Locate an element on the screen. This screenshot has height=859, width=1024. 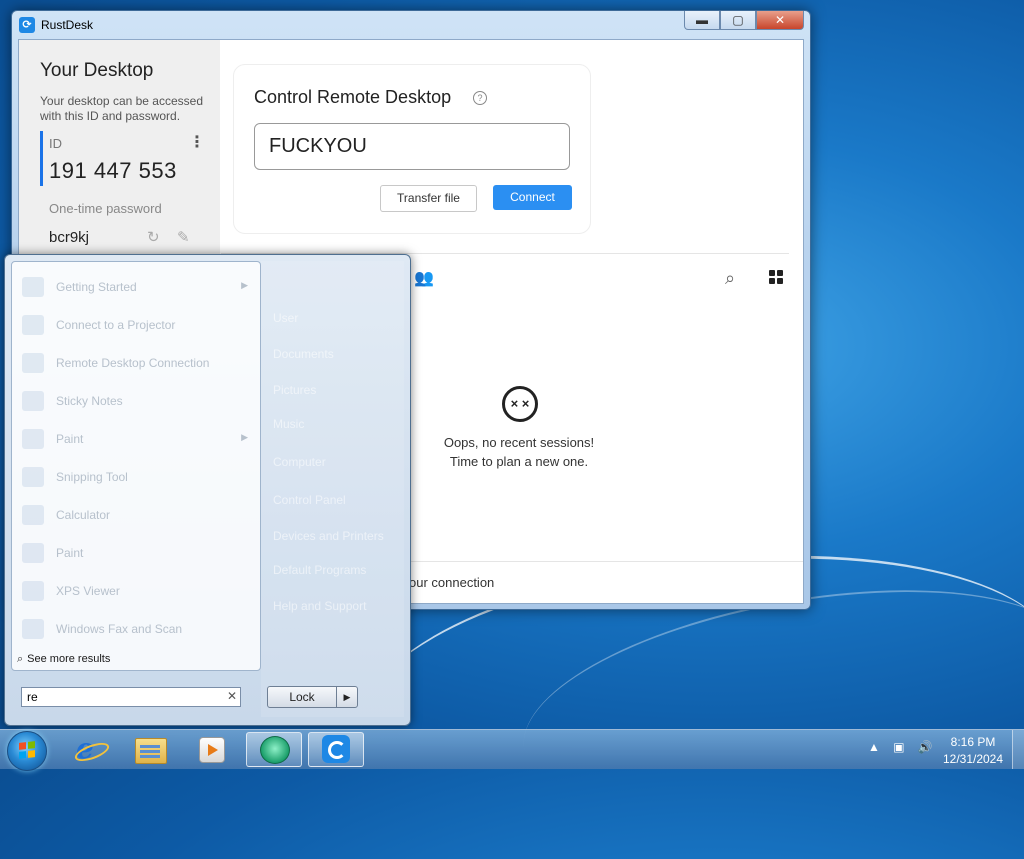
see-more-results-label: See more results is located at coordinates (69, 659).